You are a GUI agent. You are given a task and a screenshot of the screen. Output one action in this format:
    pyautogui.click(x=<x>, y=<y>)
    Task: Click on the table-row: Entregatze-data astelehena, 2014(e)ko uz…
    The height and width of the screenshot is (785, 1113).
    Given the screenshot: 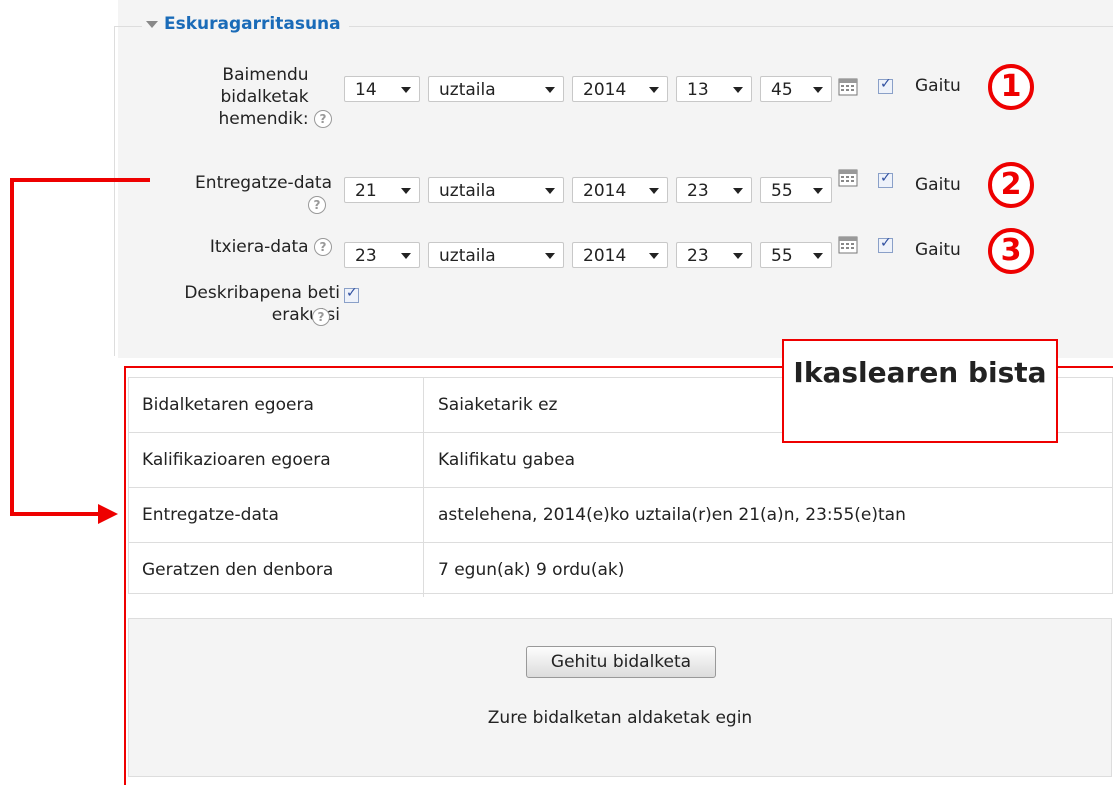 What is the action you would take?
    pyautogui.click(x=620, y=514)
    